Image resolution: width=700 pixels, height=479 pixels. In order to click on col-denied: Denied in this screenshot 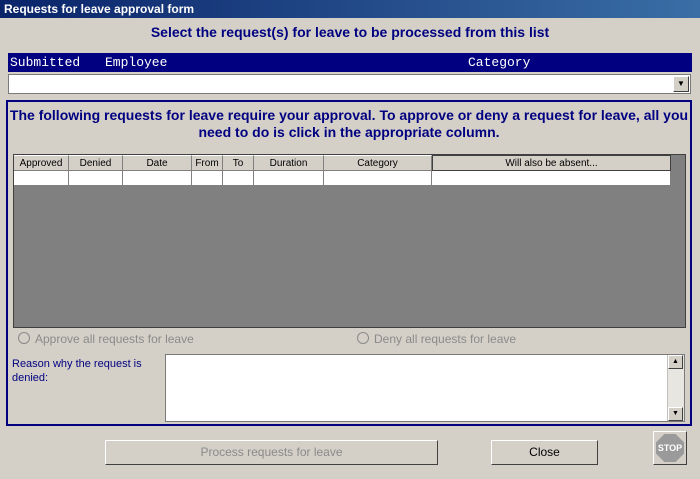, I will do `click(96, 163)`.